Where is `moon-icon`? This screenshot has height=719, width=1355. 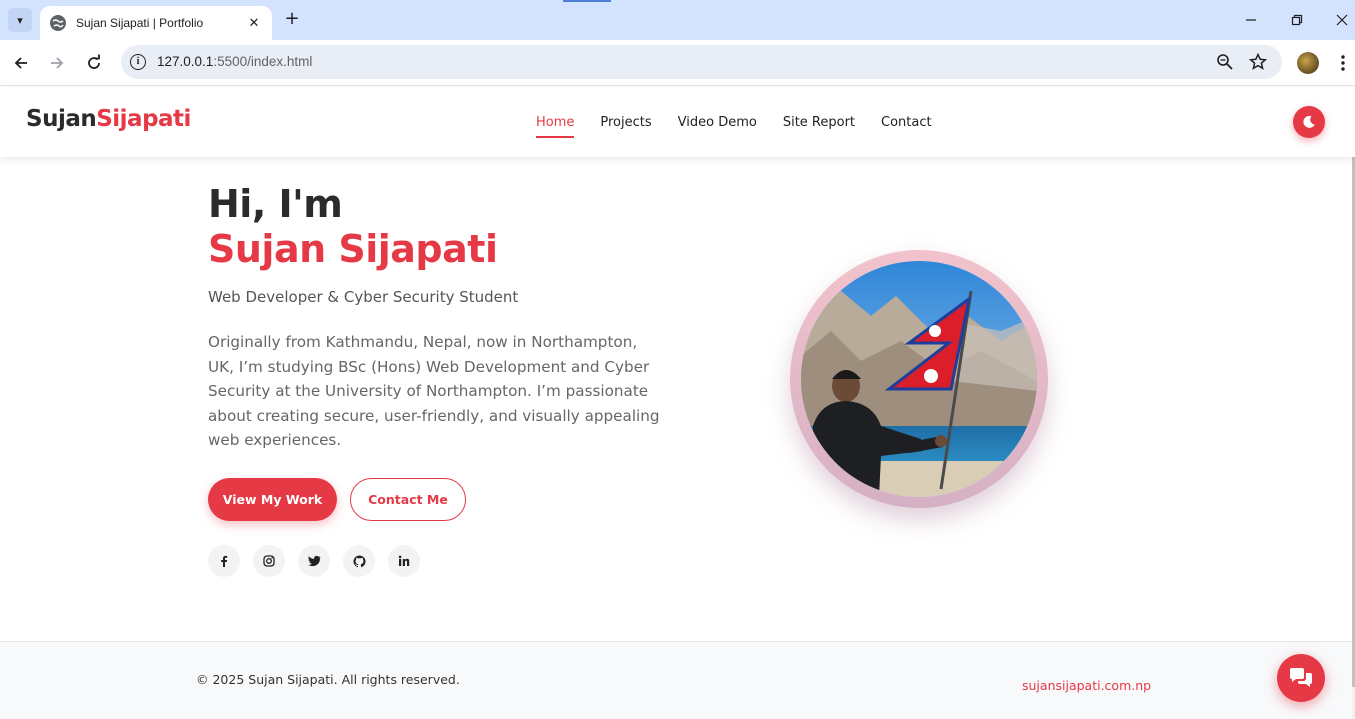 moon-icon is located at coordinates (1309, 121).